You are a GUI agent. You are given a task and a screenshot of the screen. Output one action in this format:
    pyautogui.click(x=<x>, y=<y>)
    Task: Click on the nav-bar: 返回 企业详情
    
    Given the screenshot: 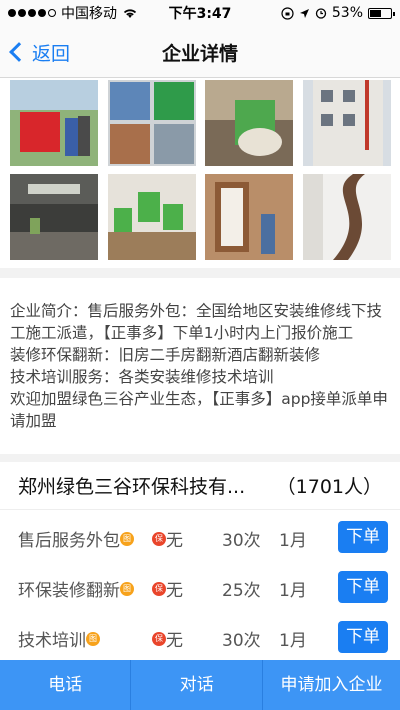 What is the action you would take?
    pyautogui.click(x=200, y=52)
    